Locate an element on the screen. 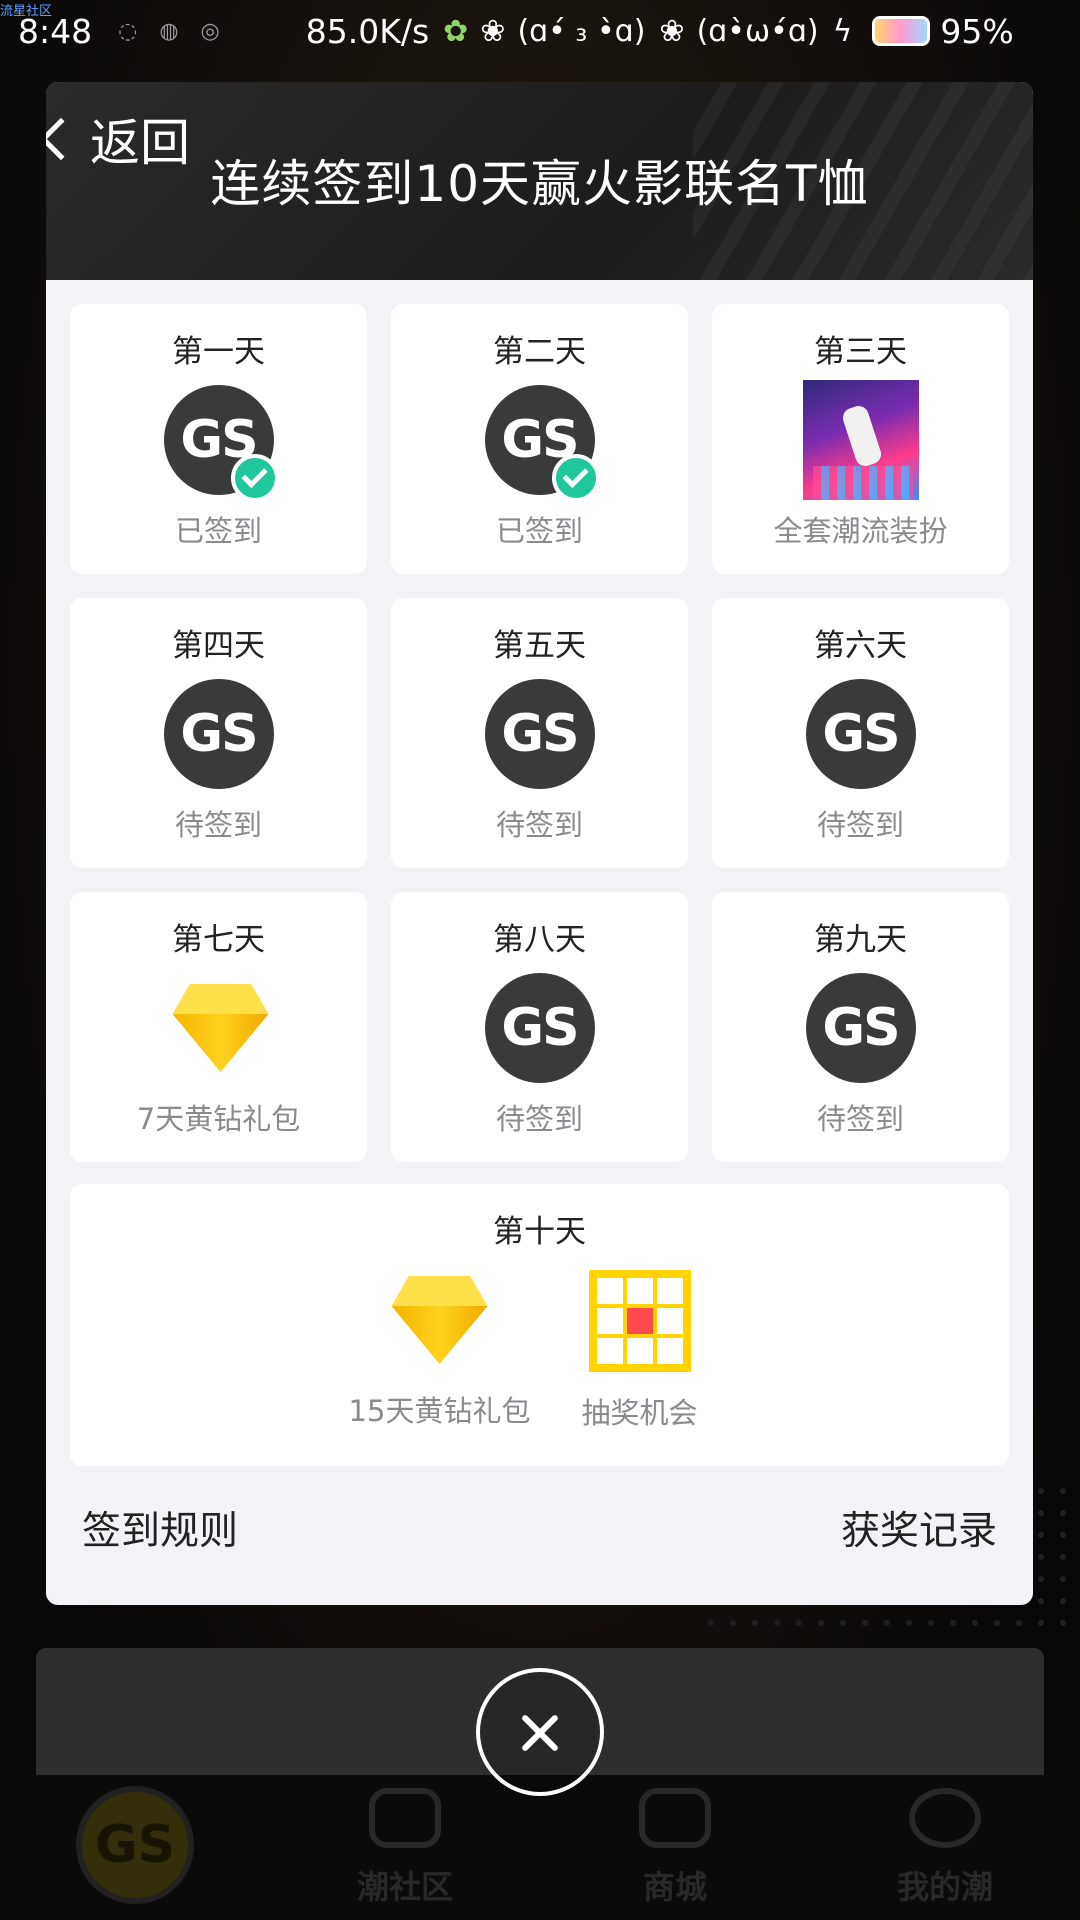 The image size is (1080, 1920). day-ten-rewards: 15天黄钻礼包 抽奖机会 is located at coordinates (539, 1351).